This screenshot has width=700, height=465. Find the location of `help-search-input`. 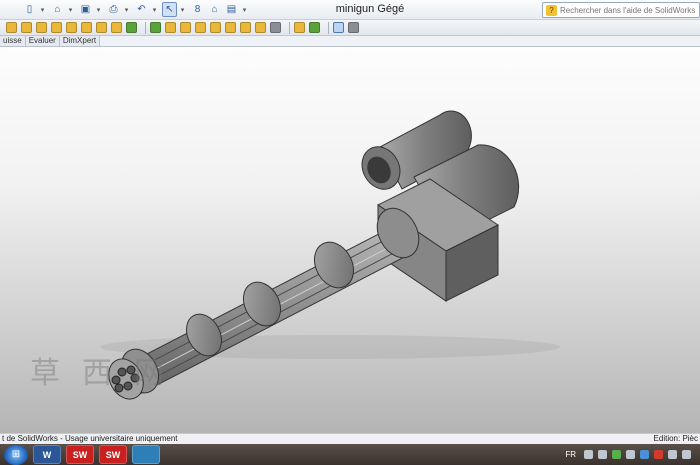

help-search-input is located at coordinates (629, 10).